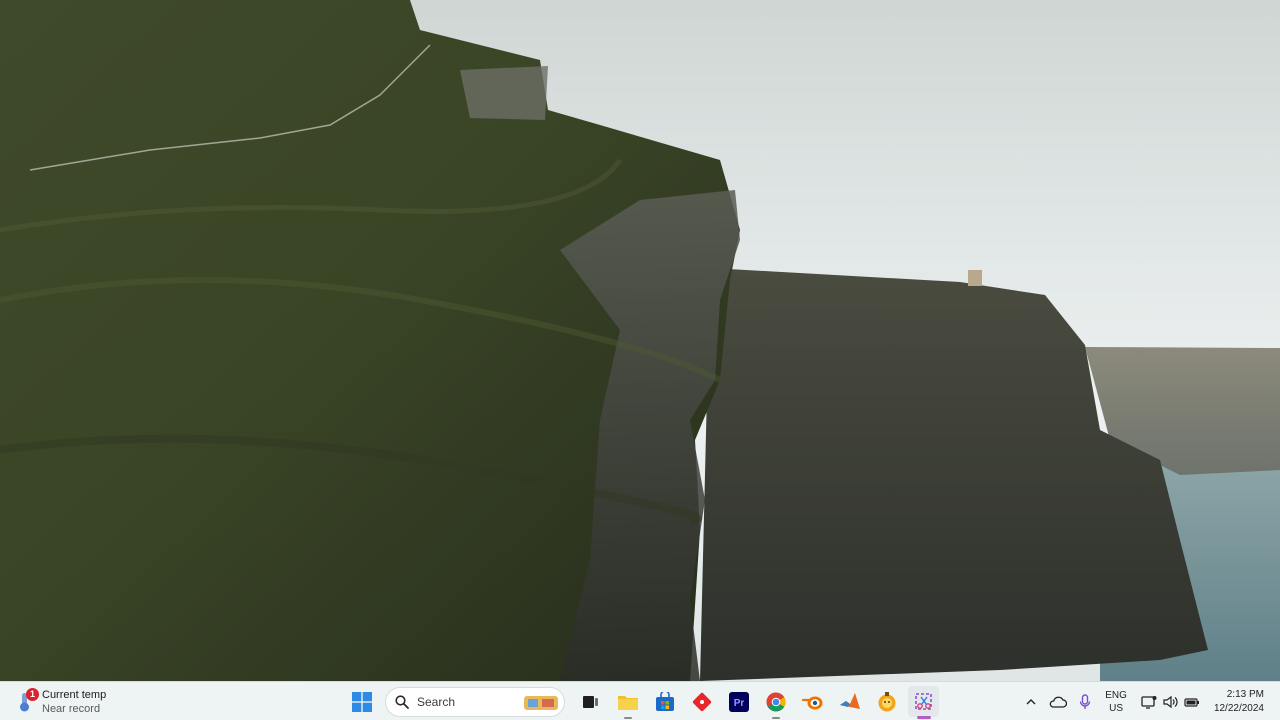  I want to click on taskbar-app-blender, so click(812, 701).